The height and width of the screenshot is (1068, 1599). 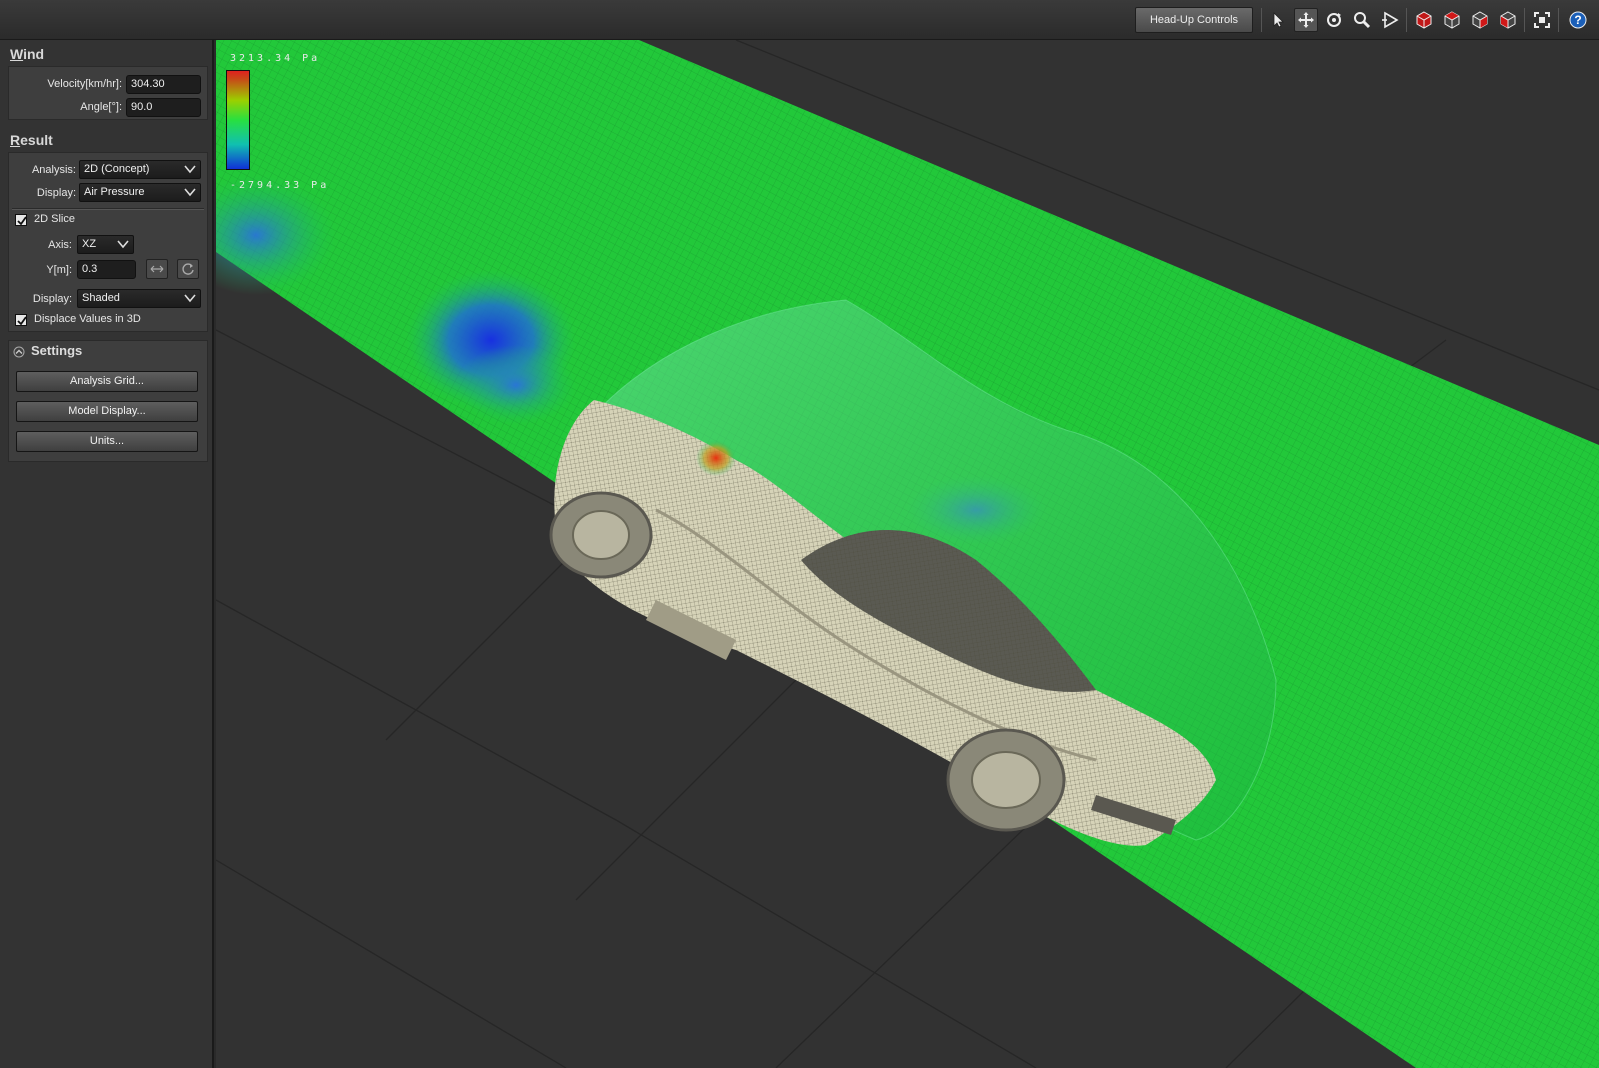 What do you see at coordinates (275, 58) in the screenshot?
I see `legend-max-label: 3213.34 Pa` at bounding box center [275, 58].